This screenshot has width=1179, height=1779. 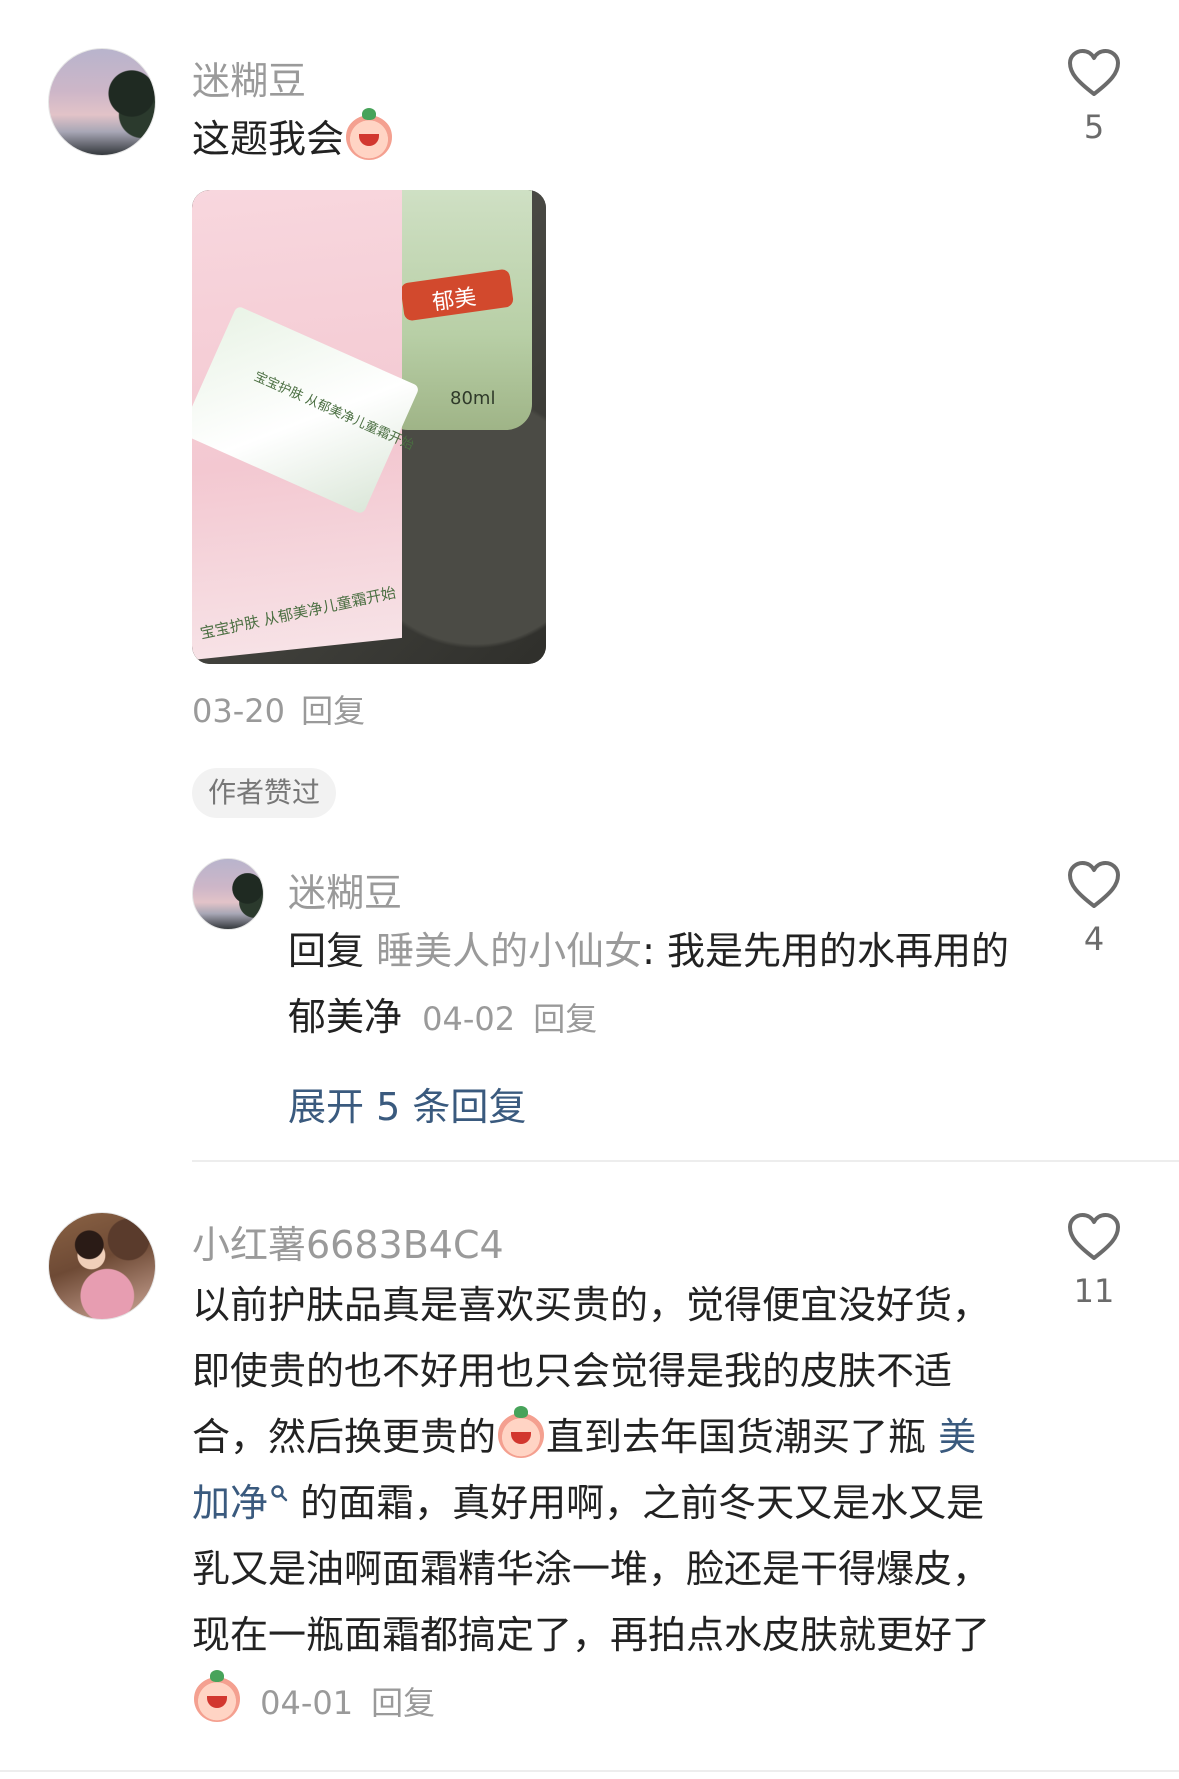 I want to click on reply-target-username: 睡美人的小仙女, so click(x=509, y=951).